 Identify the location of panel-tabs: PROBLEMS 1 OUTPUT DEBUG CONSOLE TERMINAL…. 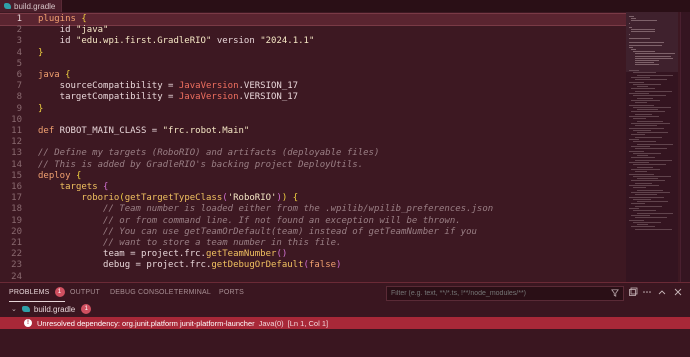
(345, 292).